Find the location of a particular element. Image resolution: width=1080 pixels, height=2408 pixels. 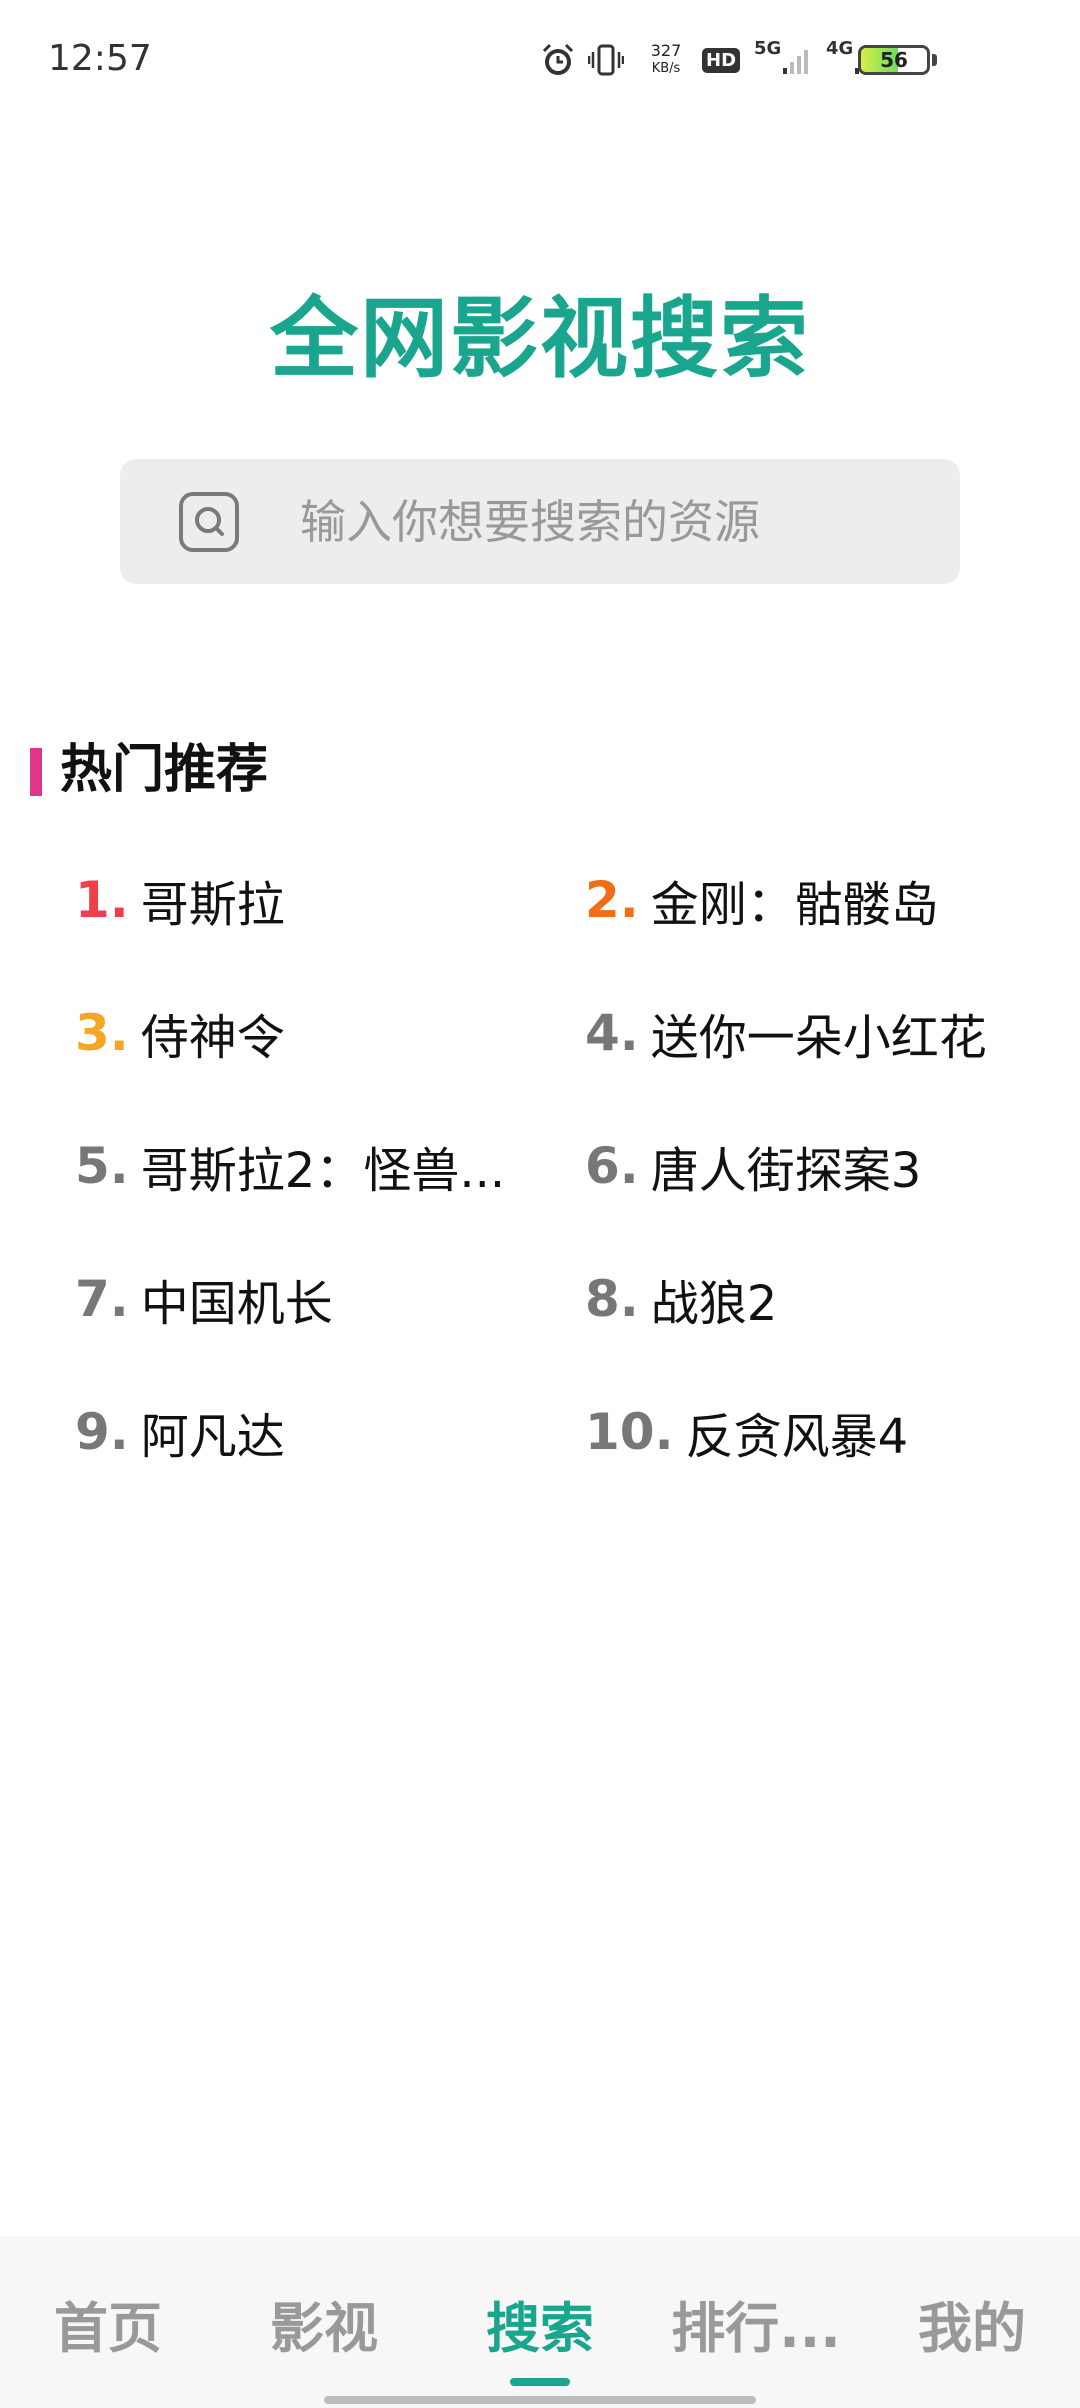

net-5g-label: 5G is located at coordinates (768, 48).